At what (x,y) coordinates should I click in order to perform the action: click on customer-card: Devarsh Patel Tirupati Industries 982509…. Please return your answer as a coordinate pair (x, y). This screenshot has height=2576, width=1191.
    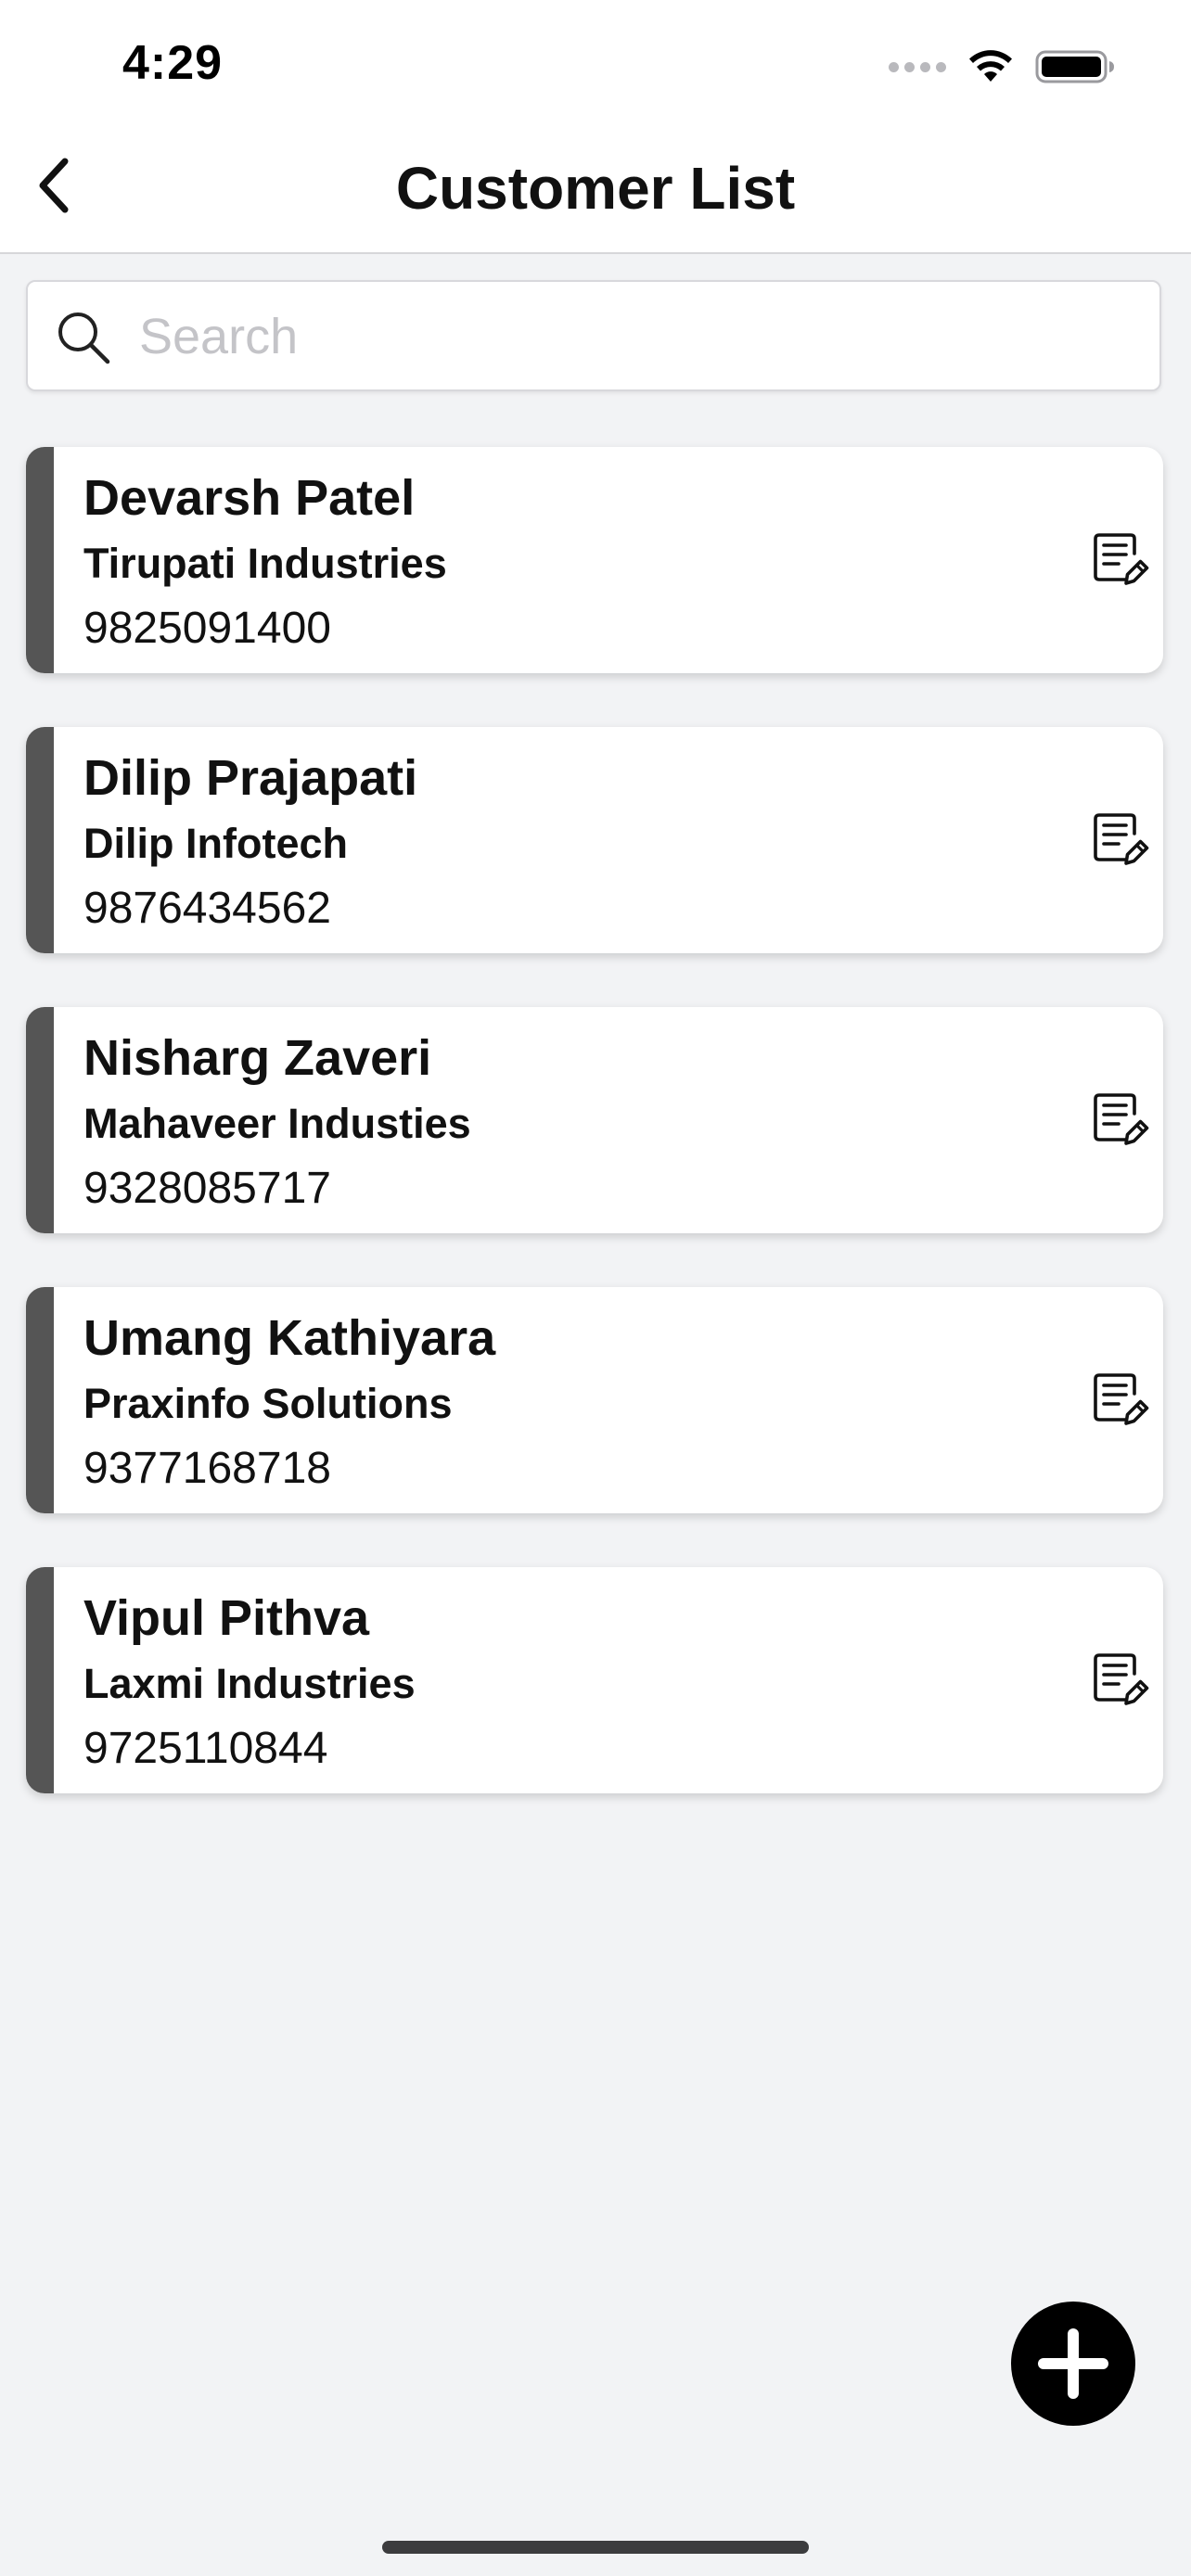
    Looking at the image, I should click on (594, 560).